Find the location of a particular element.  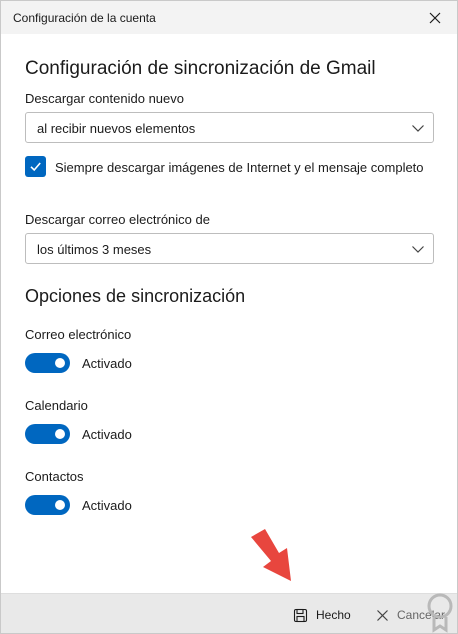

title-bar: Configuración de la cuenta is located at coordinates (229, 17).